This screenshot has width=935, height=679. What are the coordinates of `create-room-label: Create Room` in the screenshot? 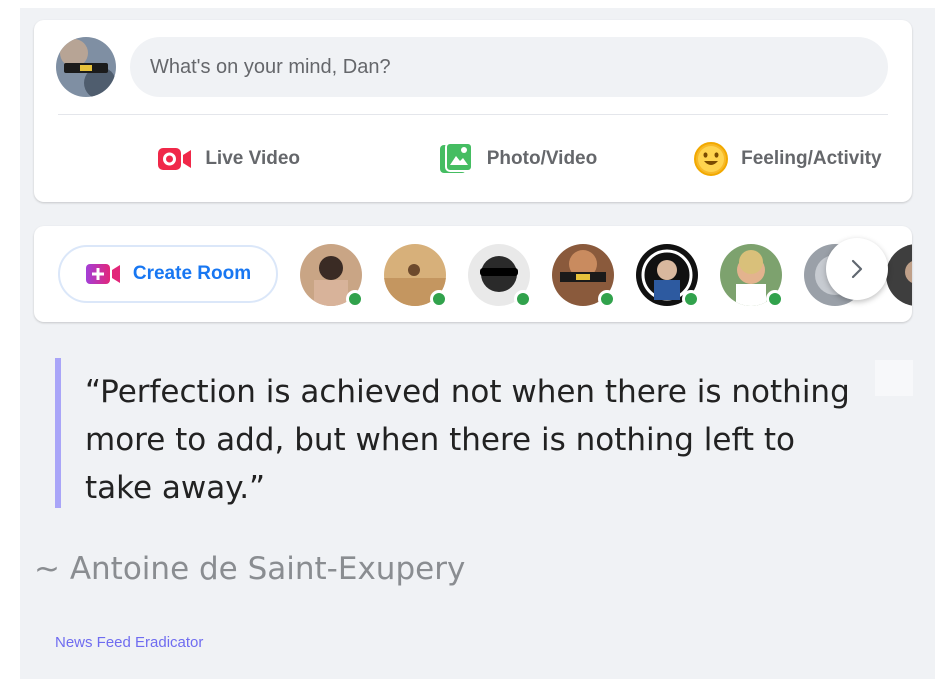 It's located at (192, 273).